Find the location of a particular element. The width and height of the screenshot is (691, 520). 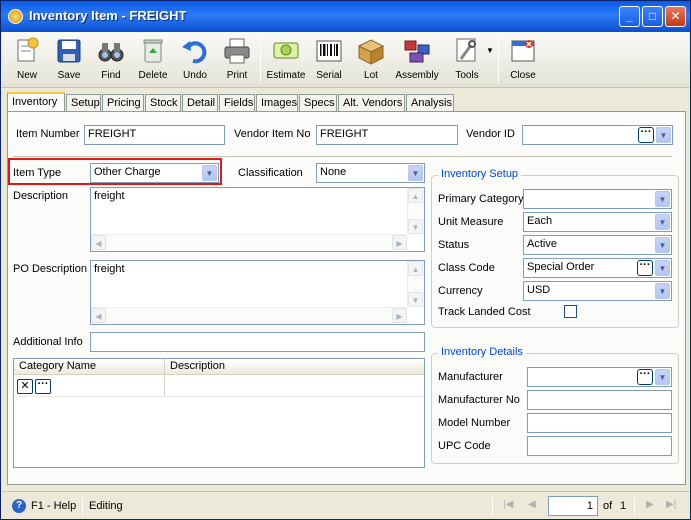

tab-images: Images is located at coordinates (277, 103).